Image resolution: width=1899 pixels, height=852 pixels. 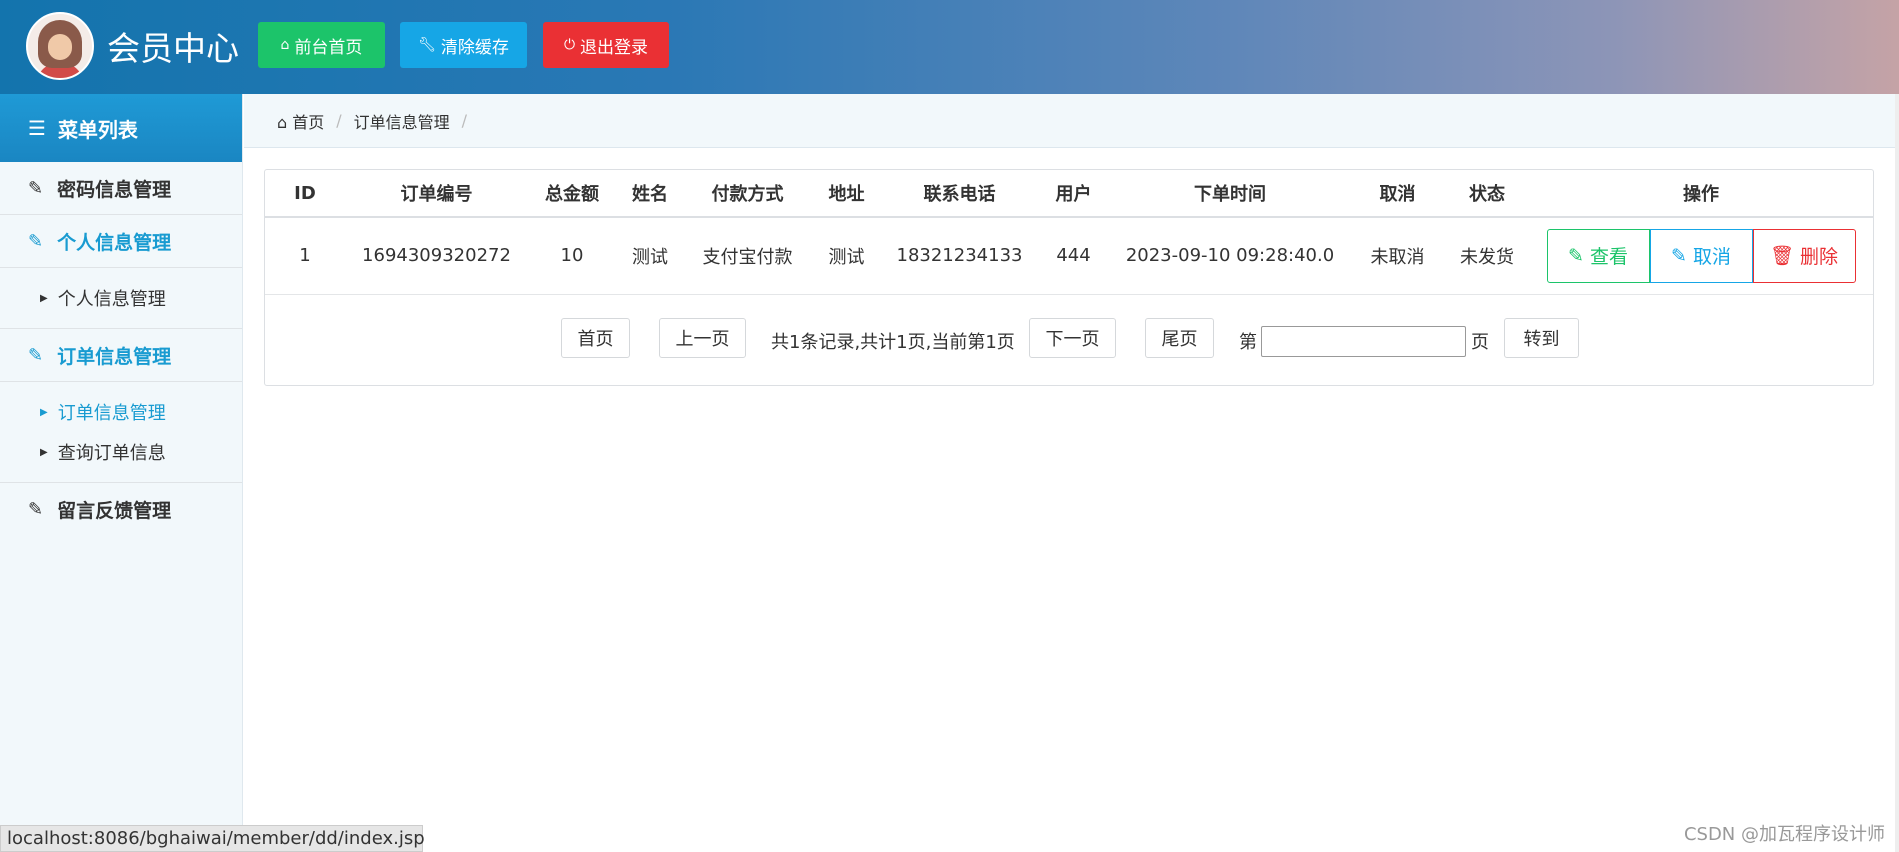 What do you see at coordinates (959, 194) in the screenshot?
I see `column-header: 联系电话` at bounding box center [959, 194].